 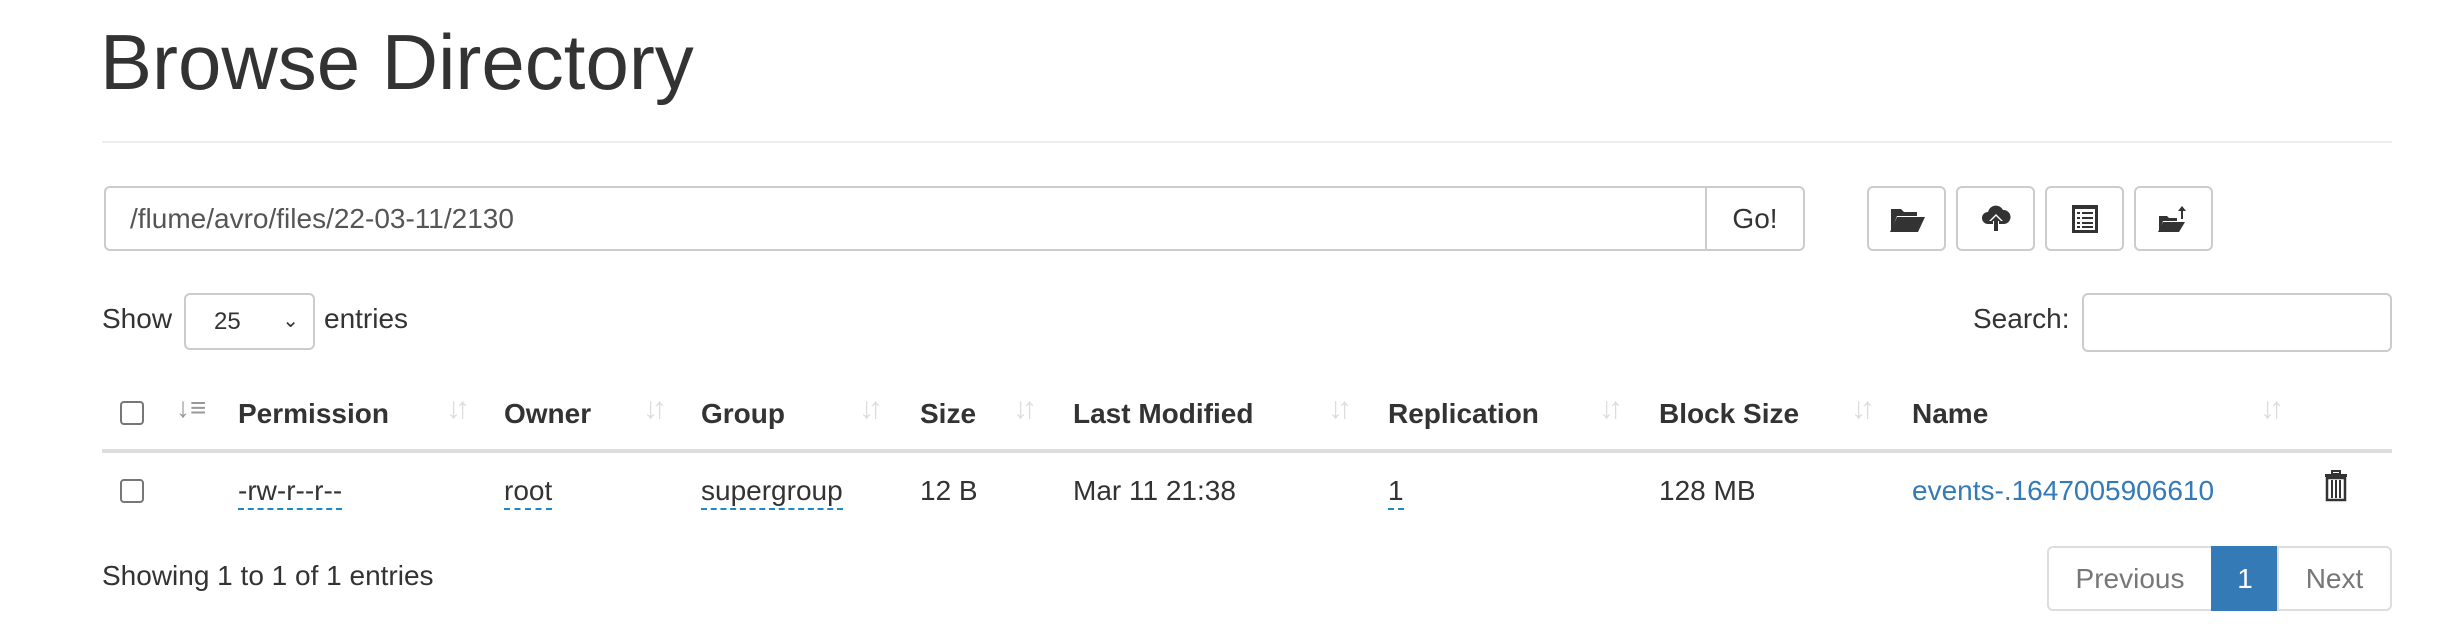 I want to click on header-block-size: Block Size, so click(x=1729, y=414).